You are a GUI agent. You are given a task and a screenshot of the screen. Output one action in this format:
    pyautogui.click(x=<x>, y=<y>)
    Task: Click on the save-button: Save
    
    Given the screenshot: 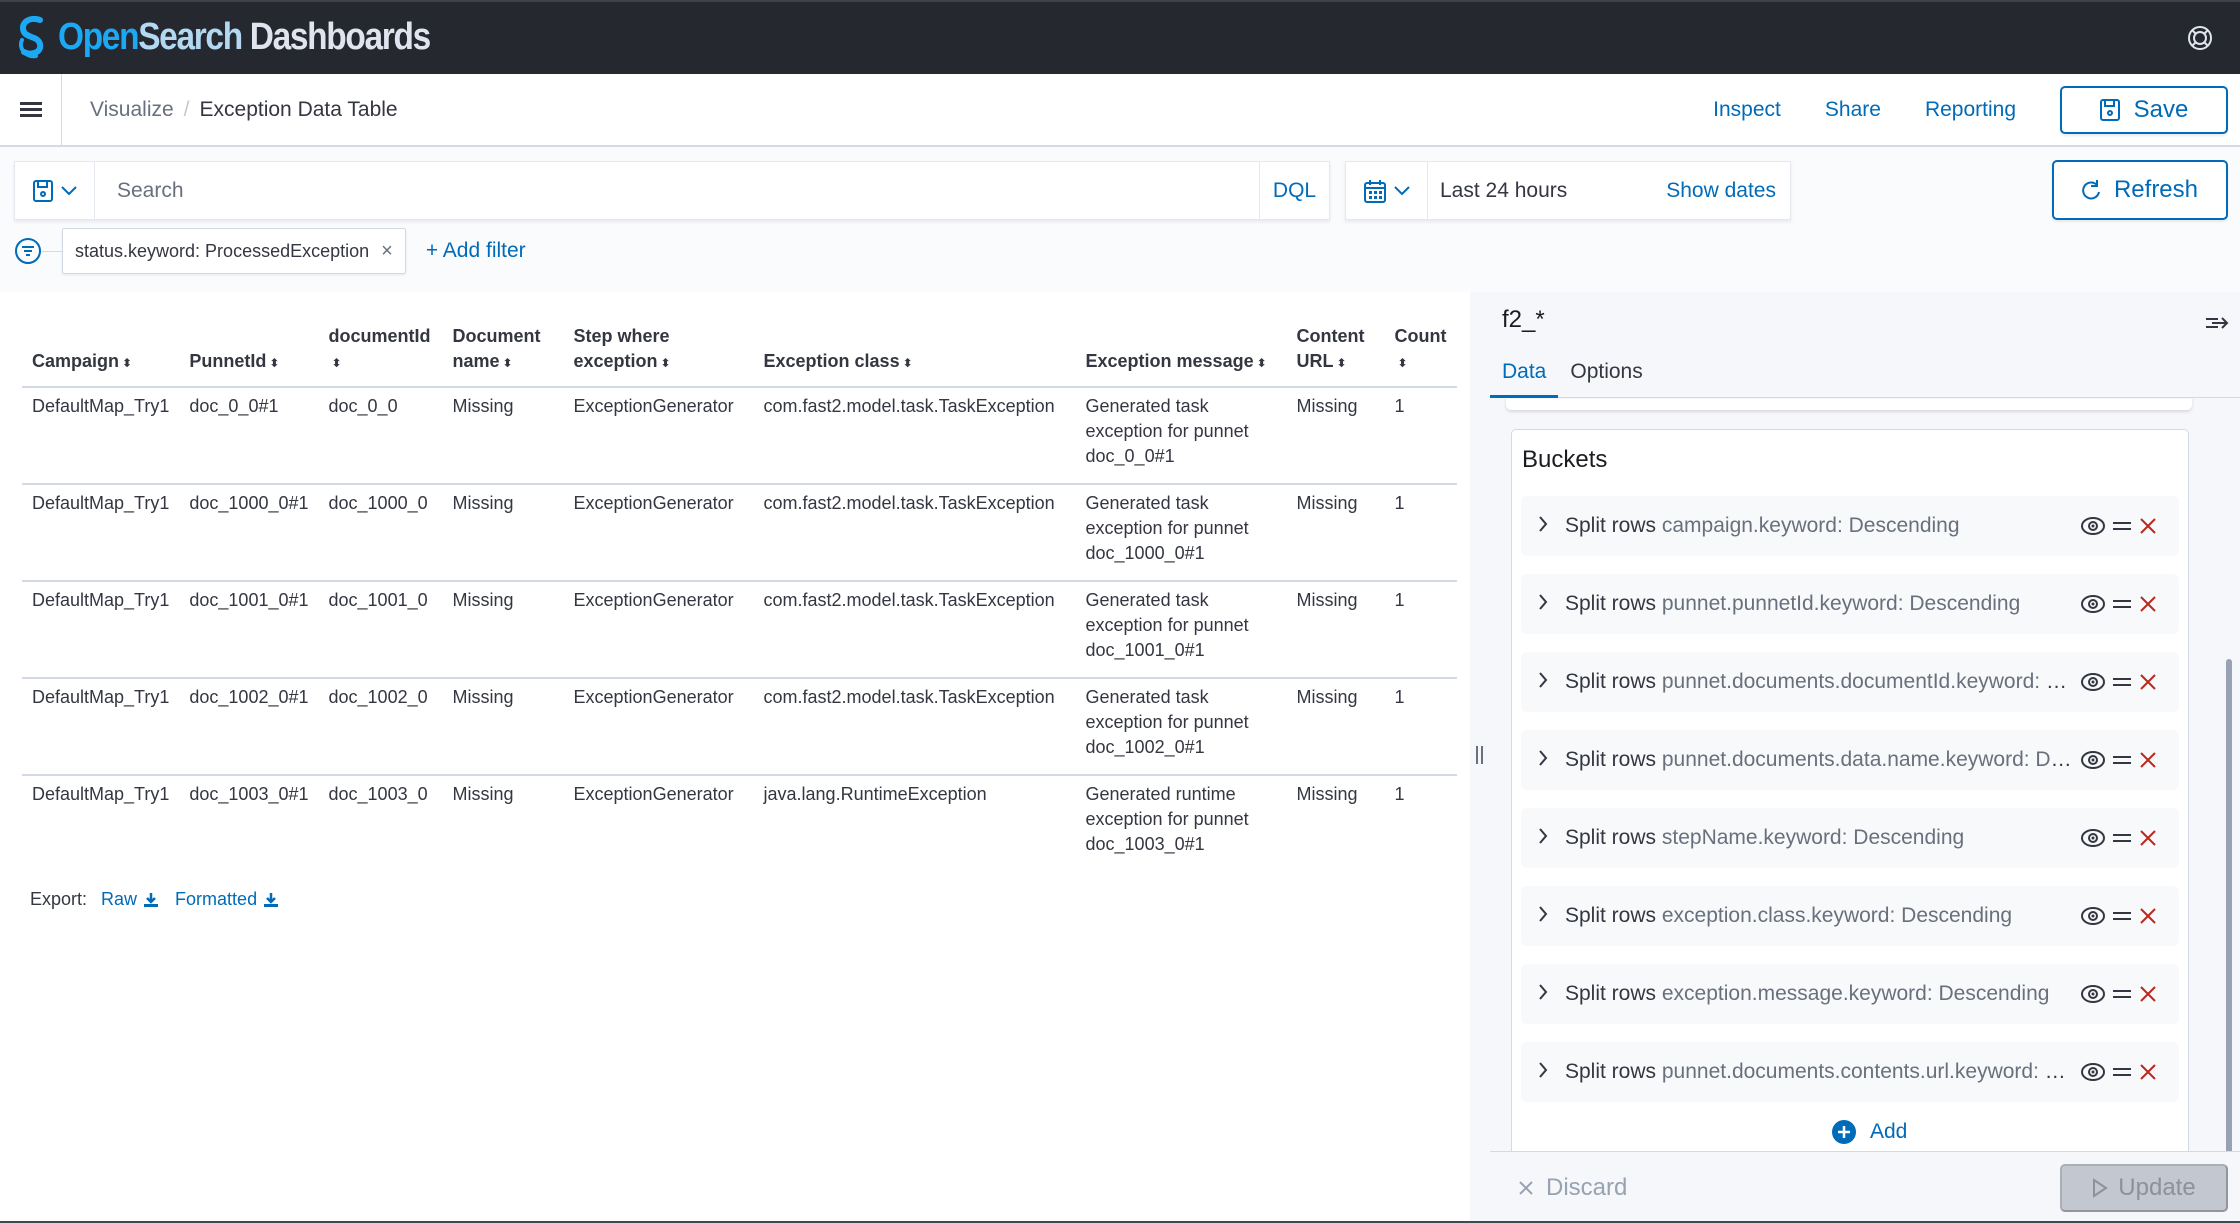 What is the action you would take?
    pyautogui.click(x=2144, y=110)
    